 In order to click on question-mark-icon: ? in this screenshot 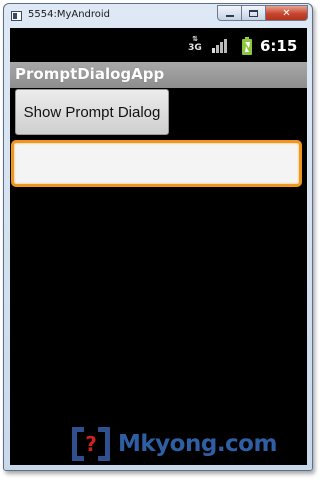, I will do `click(91, 444)`.